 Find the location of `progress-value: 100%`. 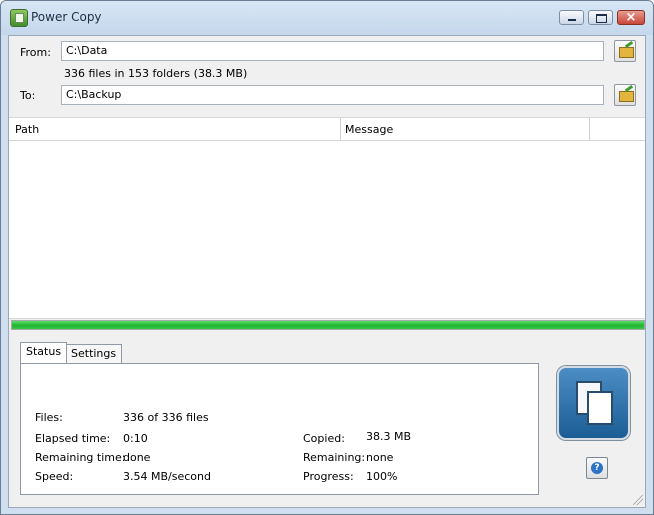

progress-value: 100% is located at coordinates (382, 476).